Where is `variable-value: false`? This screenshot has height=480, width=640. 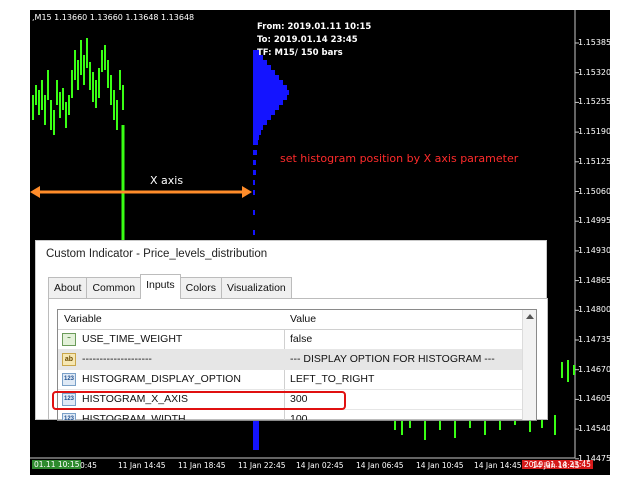 variable-value: false is located at coordinates (301, 339).